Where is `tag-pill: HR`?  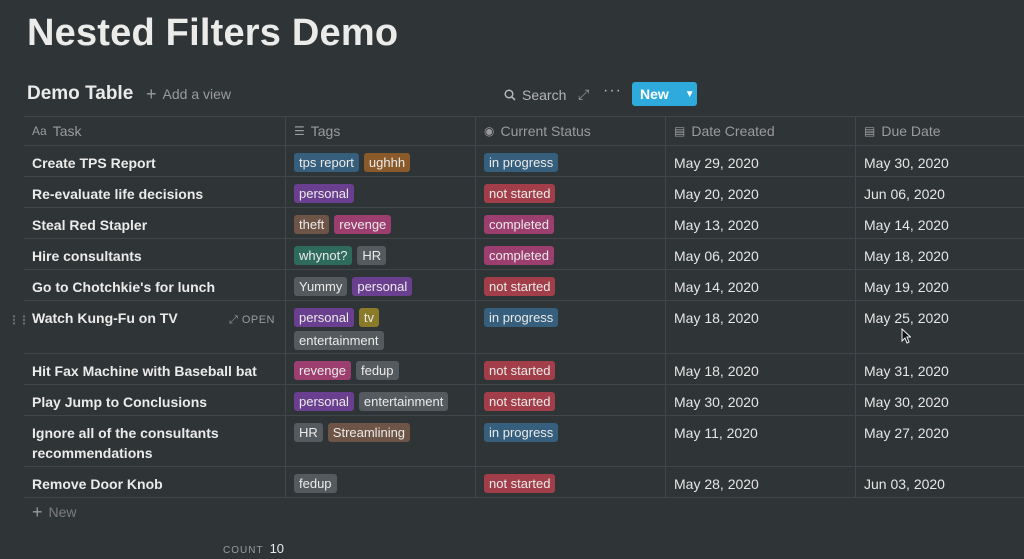 tag-pill: HR is located at coordinates (308, 432).